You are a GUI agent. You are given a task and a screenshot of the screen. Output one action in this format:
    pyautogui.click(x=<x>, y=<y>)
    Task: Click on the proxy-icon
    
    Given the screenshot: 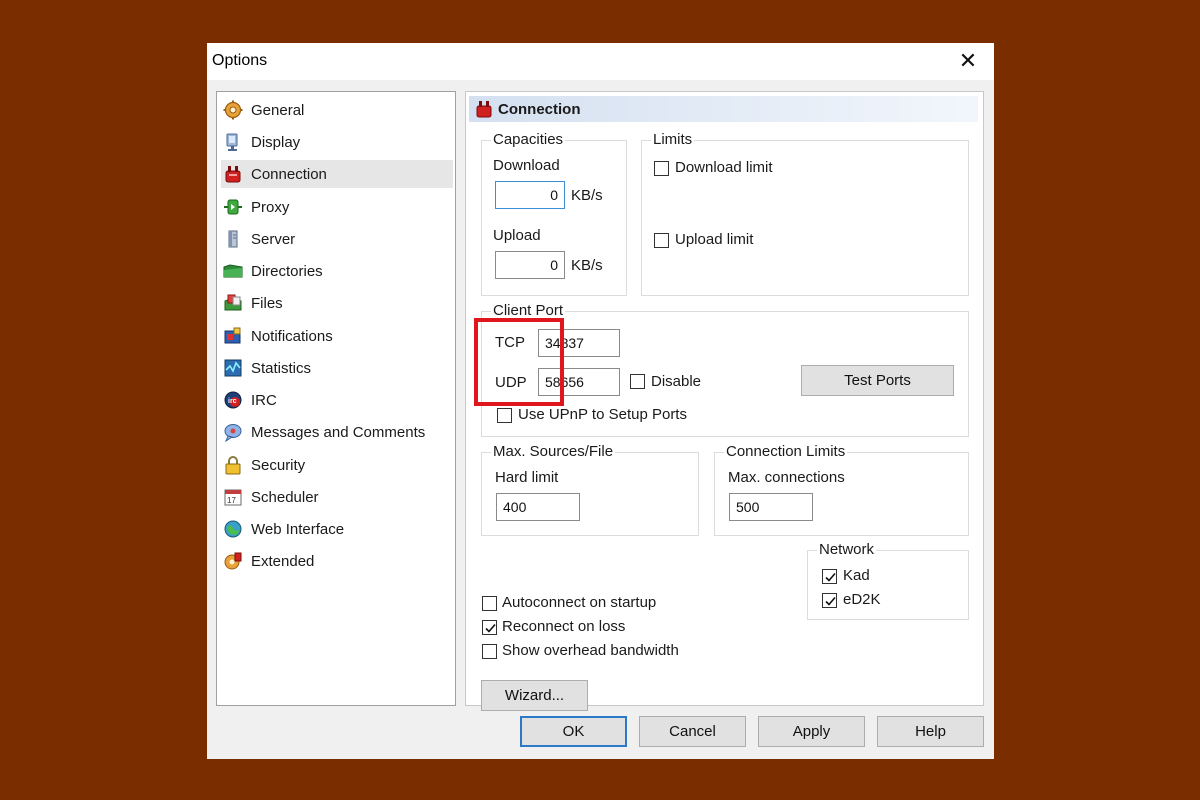 What is the action you would take?
    pyautogui.click(x=233, y=207)
    